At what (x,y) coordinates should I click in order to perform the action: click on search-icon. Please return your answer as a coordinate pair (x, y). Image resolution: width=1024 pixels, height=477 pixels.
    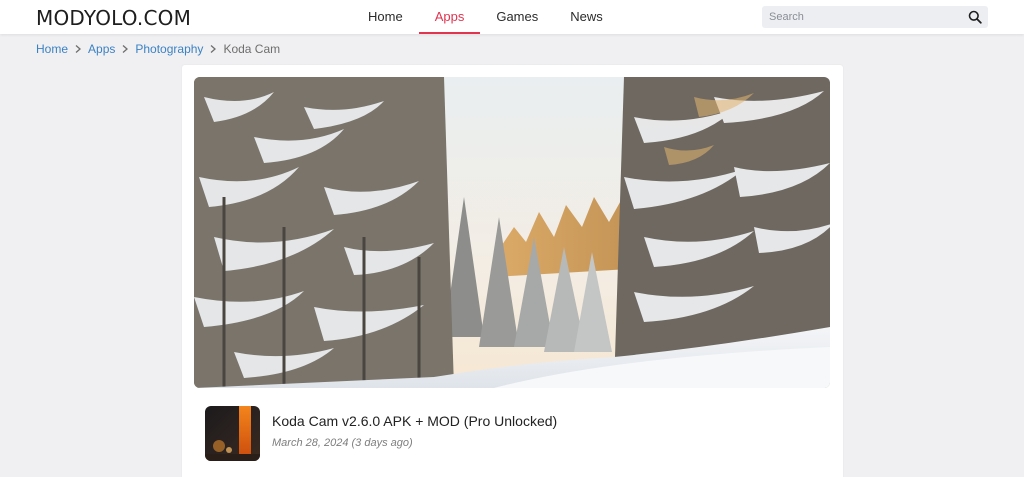
    Looking at the image, I should click on (975, 17).